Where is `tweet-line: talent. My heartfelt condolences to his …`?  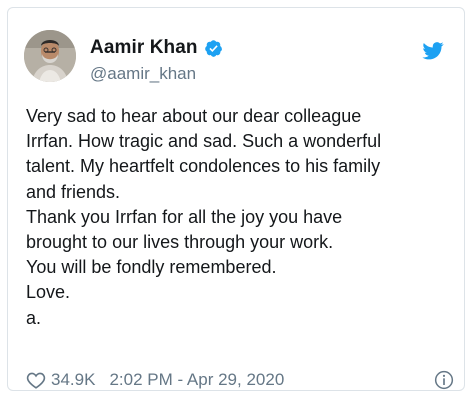 tweet-line: talent. My heartfelt condolences to his … is located at coordinates (203, 166).